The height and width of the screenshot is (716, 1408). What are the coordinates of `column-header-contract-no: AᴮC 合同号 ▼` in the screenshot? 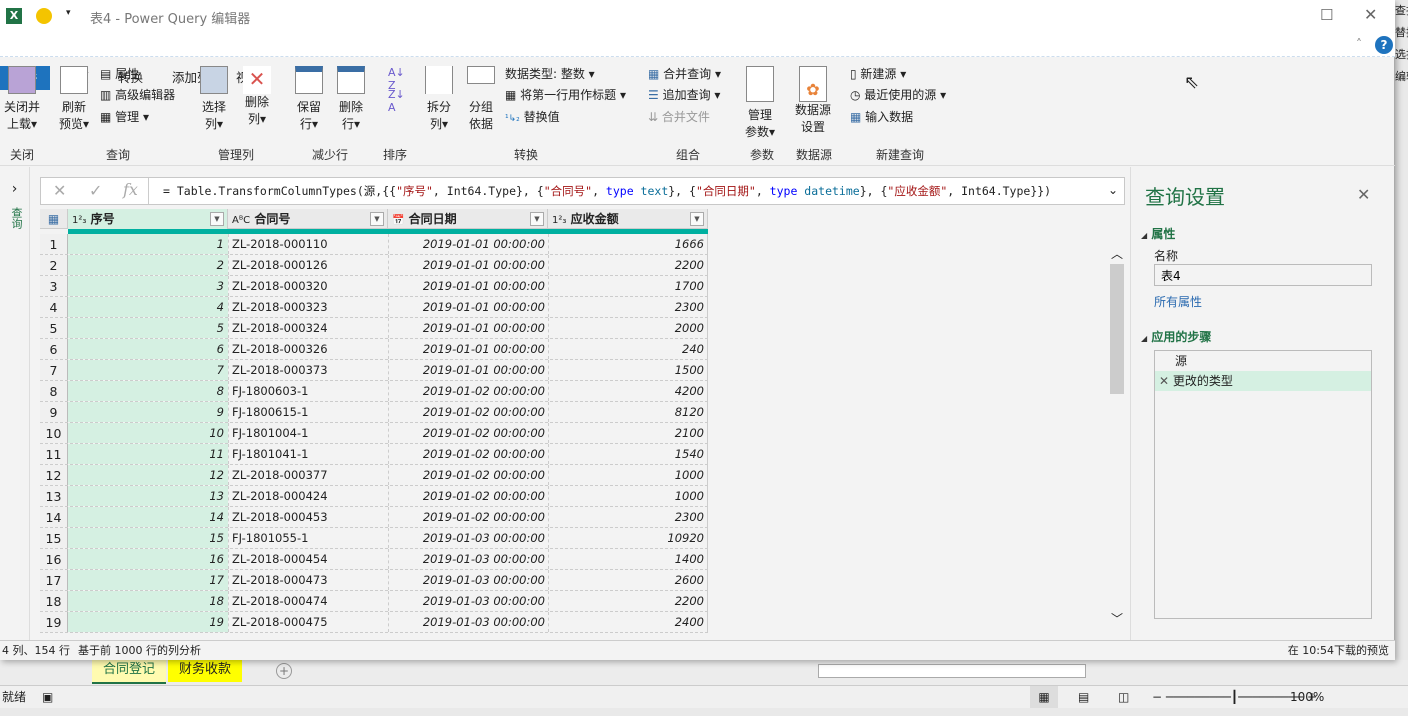 It's located at (308, 219).